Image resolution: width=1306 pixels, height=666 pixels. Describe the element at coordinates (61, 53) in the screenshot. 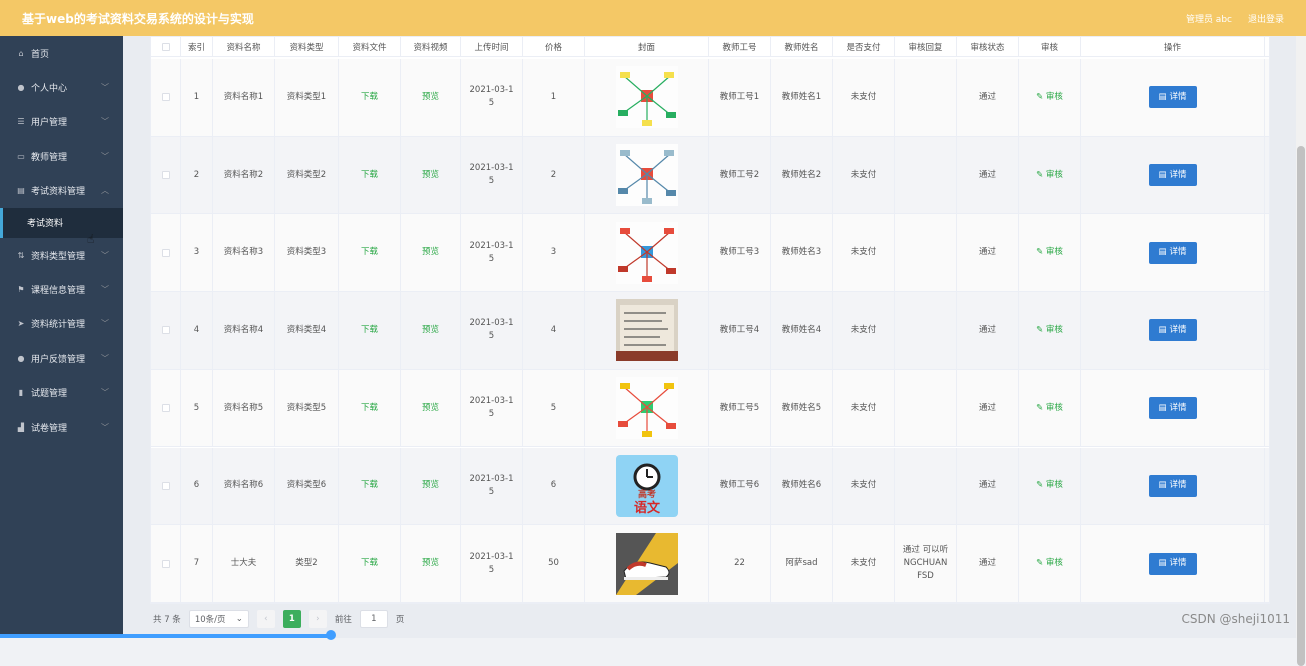

I see `sidebar-item-home: ⌂ 首页` at that location.